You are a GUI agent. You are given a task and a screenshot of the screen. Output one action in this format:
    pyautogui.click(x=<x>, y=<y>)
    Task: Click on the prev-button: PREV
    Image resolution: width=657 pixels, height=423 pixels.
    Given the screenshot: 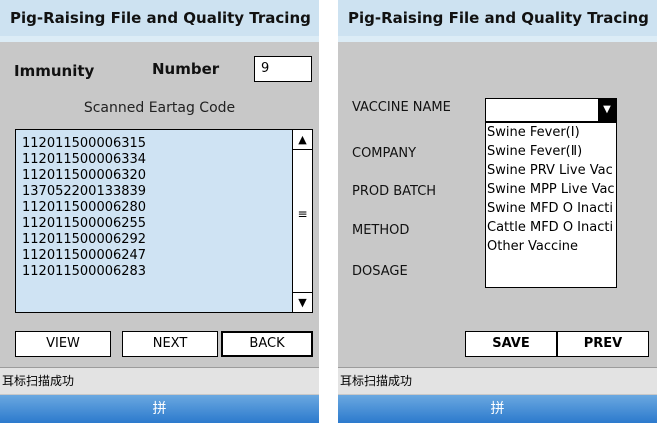 What is the action you would take?
    pyautogui.click(x=603, y=344)
    